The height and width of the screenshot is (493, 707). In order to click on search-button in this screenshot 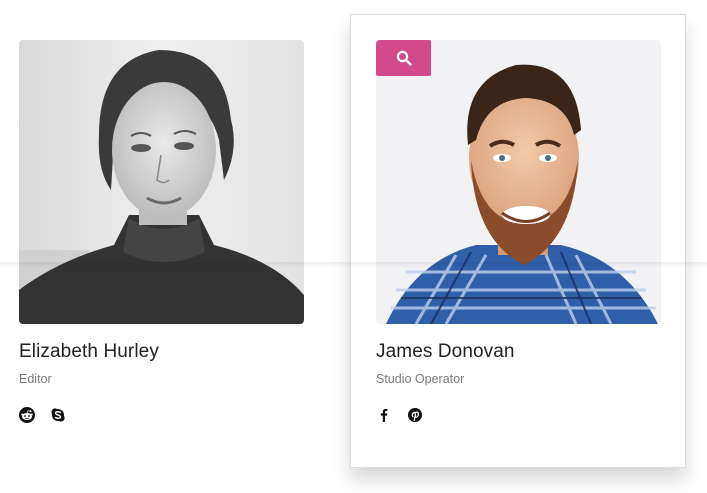, I will do `click(403, 58)`.